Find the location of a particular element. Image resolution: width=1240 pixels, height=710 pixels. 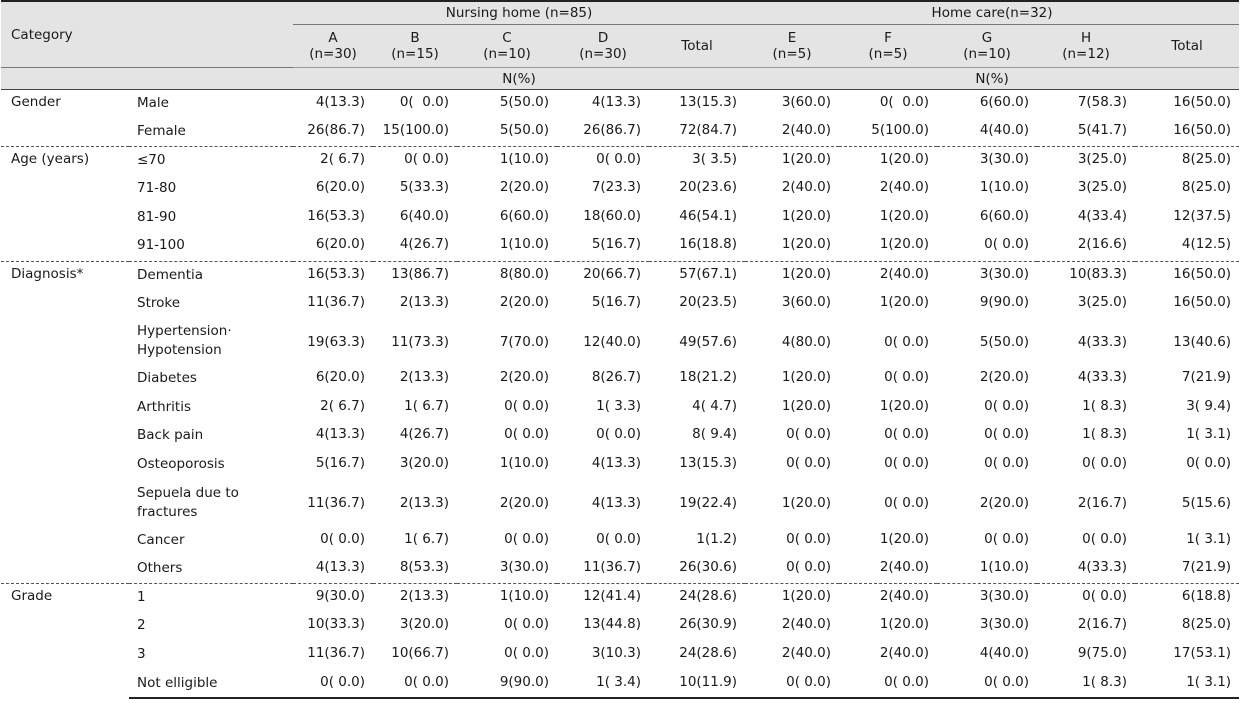

row-label: Dementia is located at coordinates (211, 275).